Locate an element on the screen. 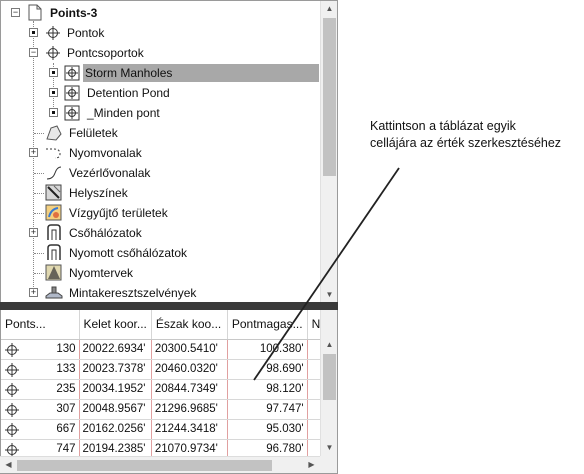 The image size is (584, 474). scroll-left-arrow-icon: ◀ is located at coordinates (8, 464).